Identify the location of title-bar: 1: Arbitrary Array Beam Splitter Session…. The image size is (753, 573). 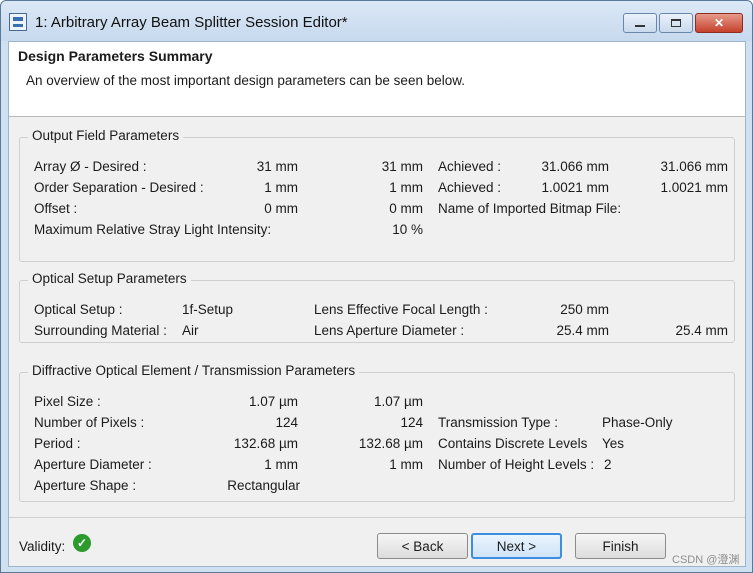
(376, 21).